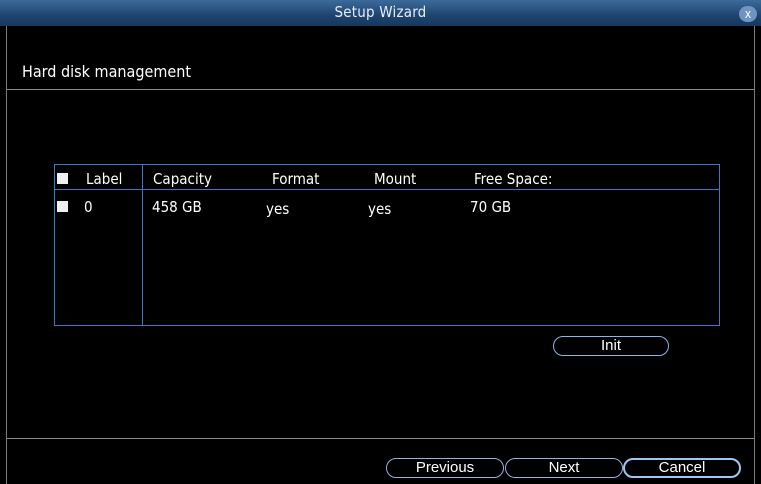 The image size is (761, 484). Describe the element at coordinates (387, 189) in the screenshot. I see `table-header-divider` at that location.